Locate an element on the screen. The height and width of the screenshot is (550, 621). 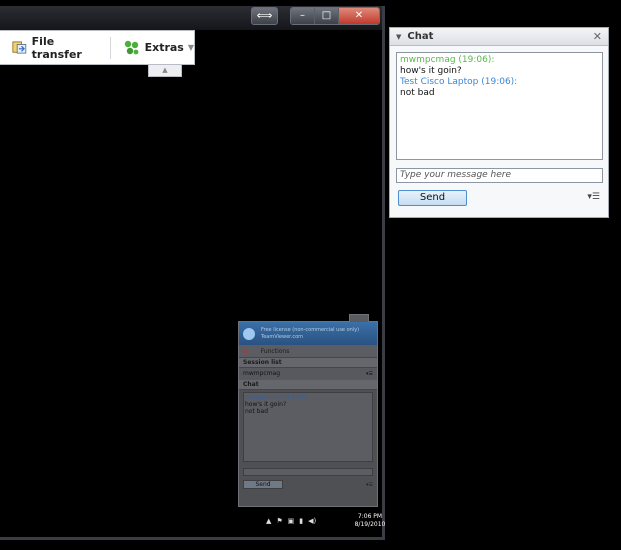
chat-title: Chat is located at coordinates (420, 36).